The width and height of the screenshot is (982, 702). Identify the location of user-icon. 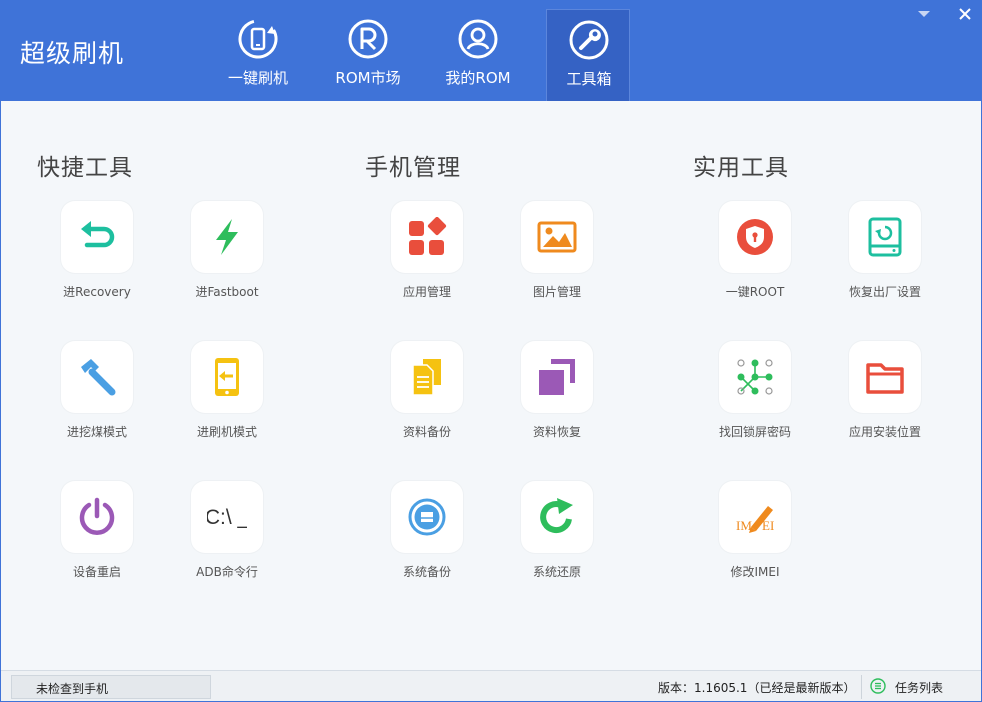
(478, 39).